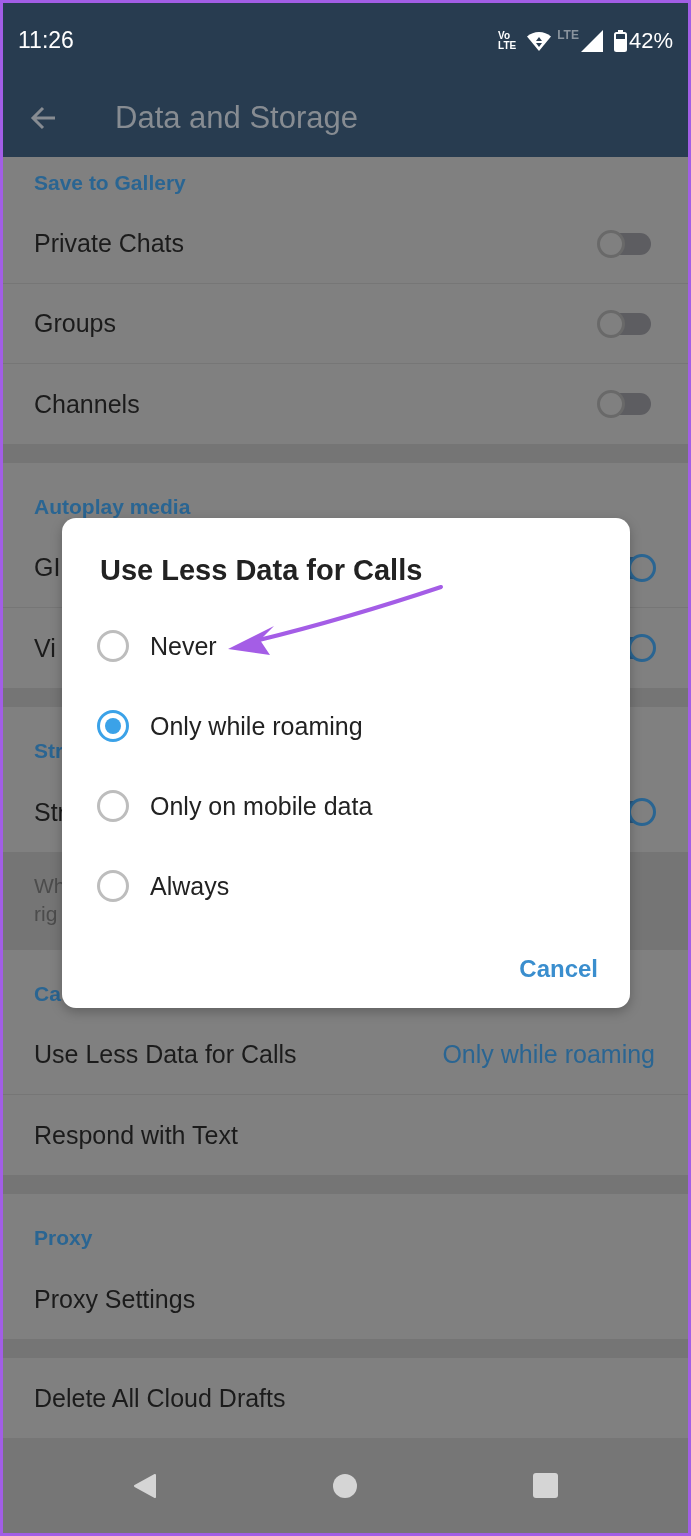  I want to click on section-header: Proxy, so click(63, 1237).